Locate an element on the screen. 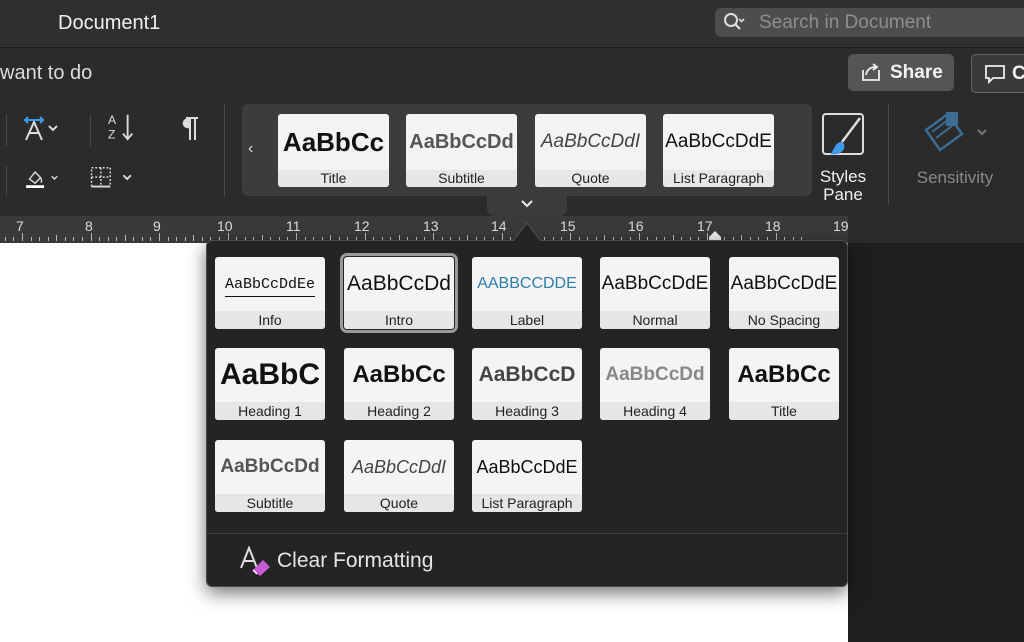  style-name: Heading 1 is located at coordinates (270, 411).